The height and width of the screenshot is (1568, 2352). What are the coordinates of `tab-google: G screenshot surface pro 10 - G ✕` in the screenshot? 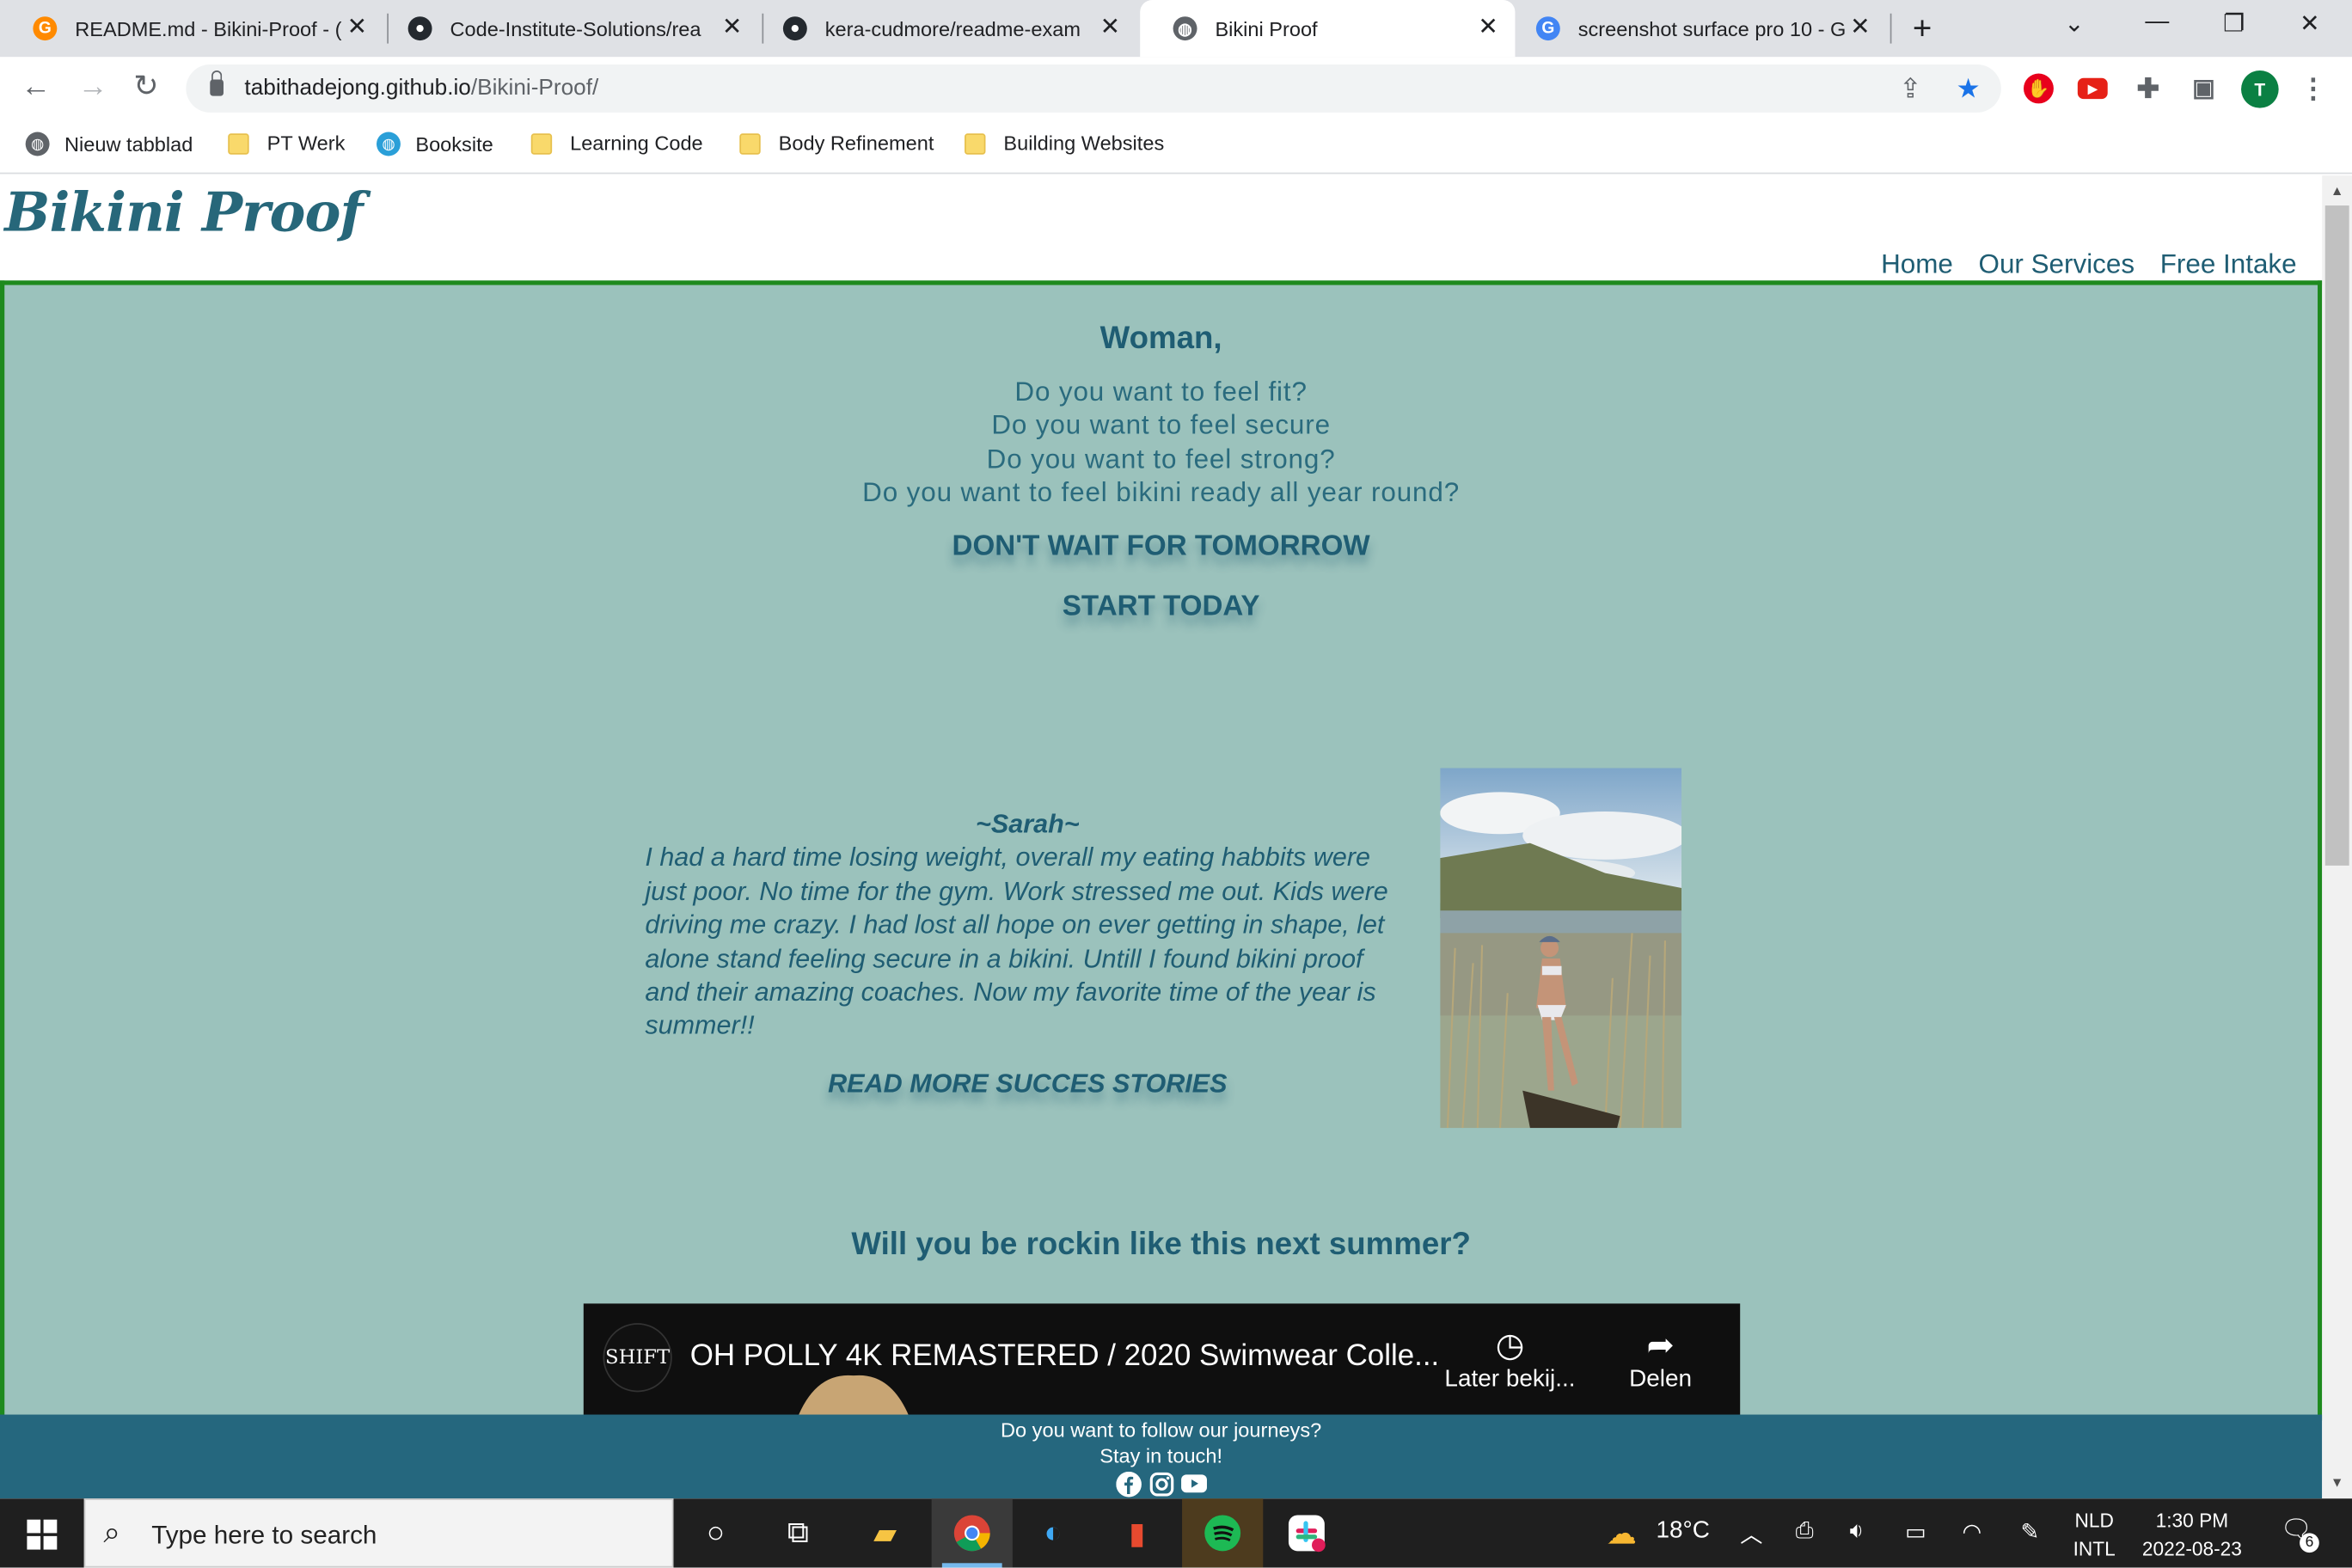 It's located at (1695, 28).